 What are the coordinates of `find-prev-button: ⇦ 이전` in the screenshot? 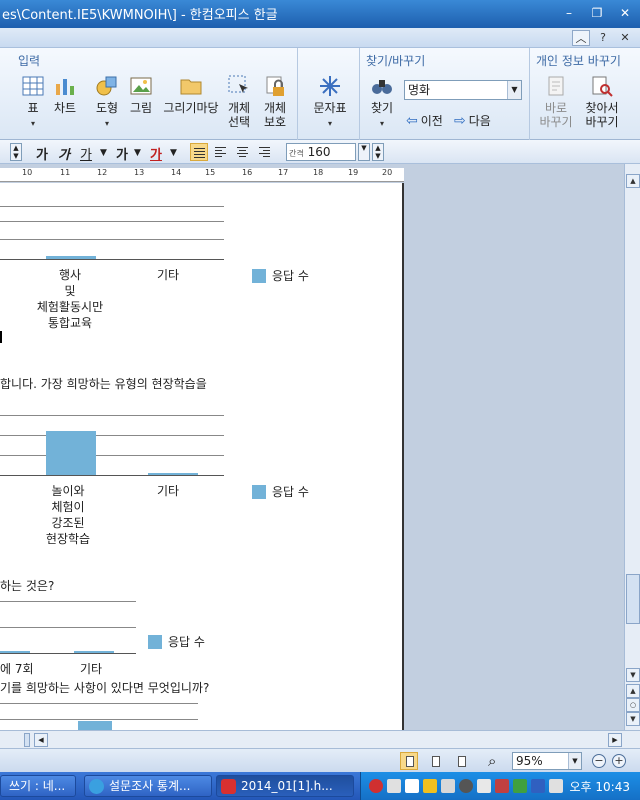 It's located at (424, 120).